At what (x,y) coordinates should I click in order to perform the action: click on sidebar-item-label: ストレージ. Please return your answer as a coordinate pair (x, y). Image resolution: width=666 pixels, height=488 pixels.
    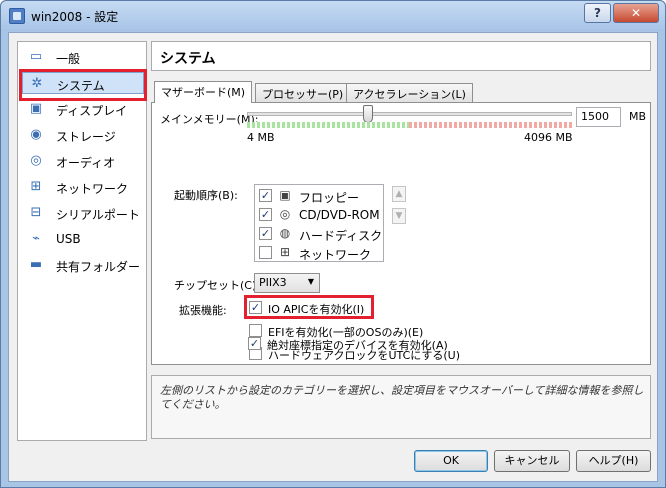
    Looking at the image, I should click on (86, 137).